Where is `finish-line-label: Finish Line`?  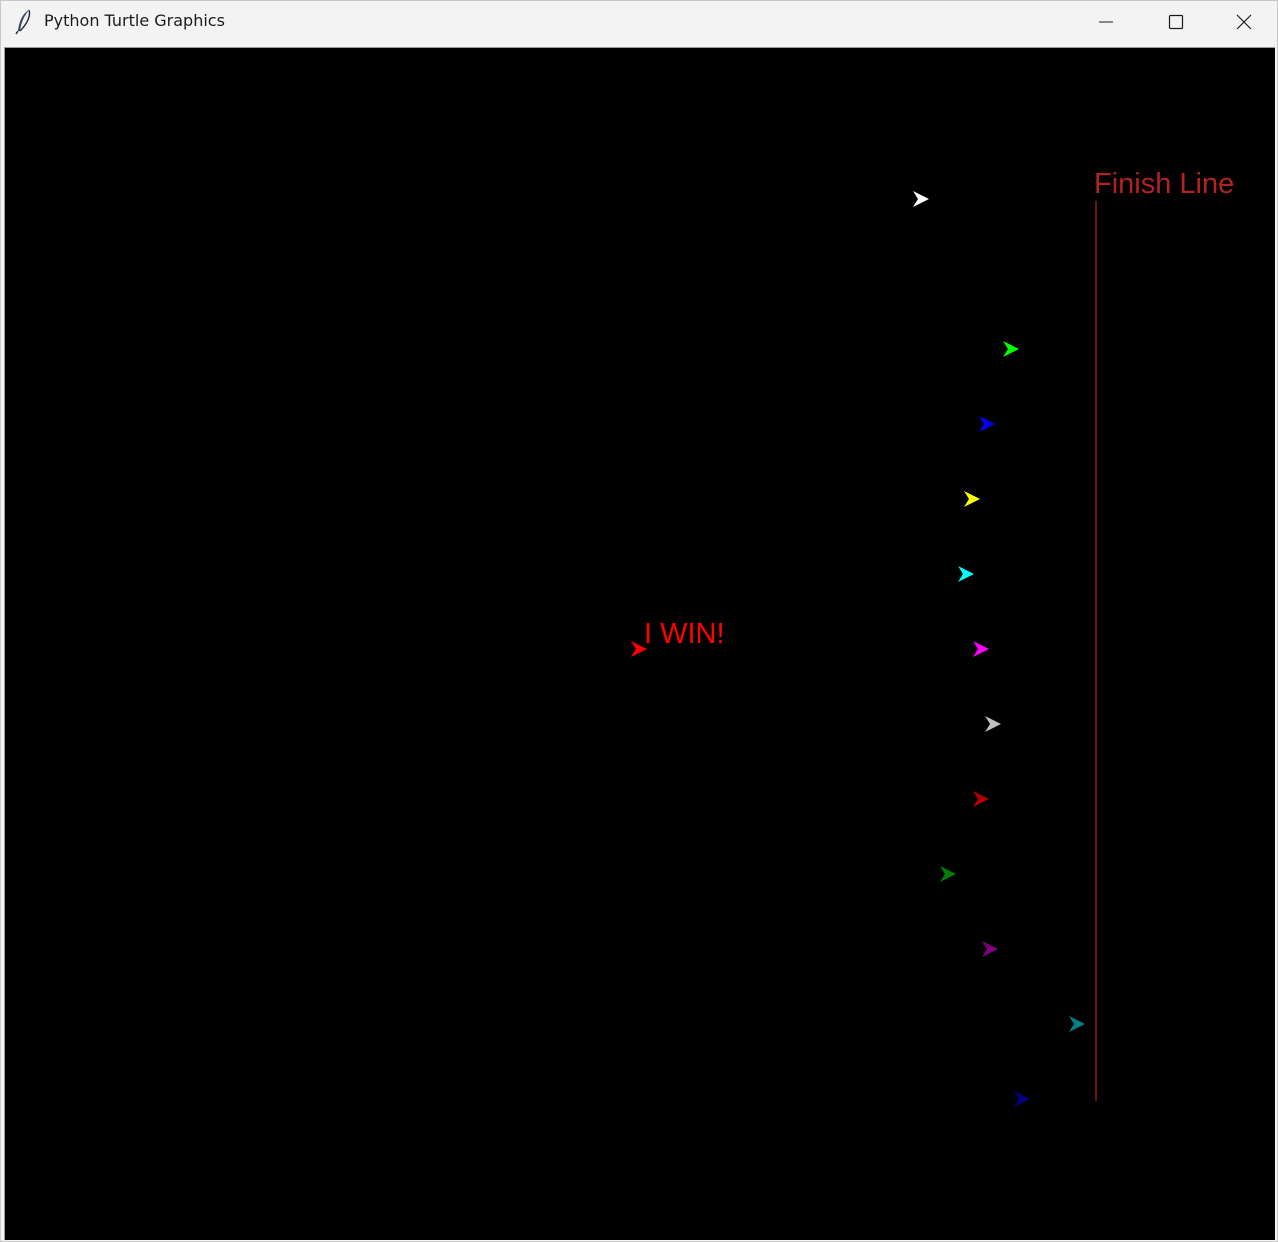 finish-line-label: Finish Line is located at coordinates (1164, 184).